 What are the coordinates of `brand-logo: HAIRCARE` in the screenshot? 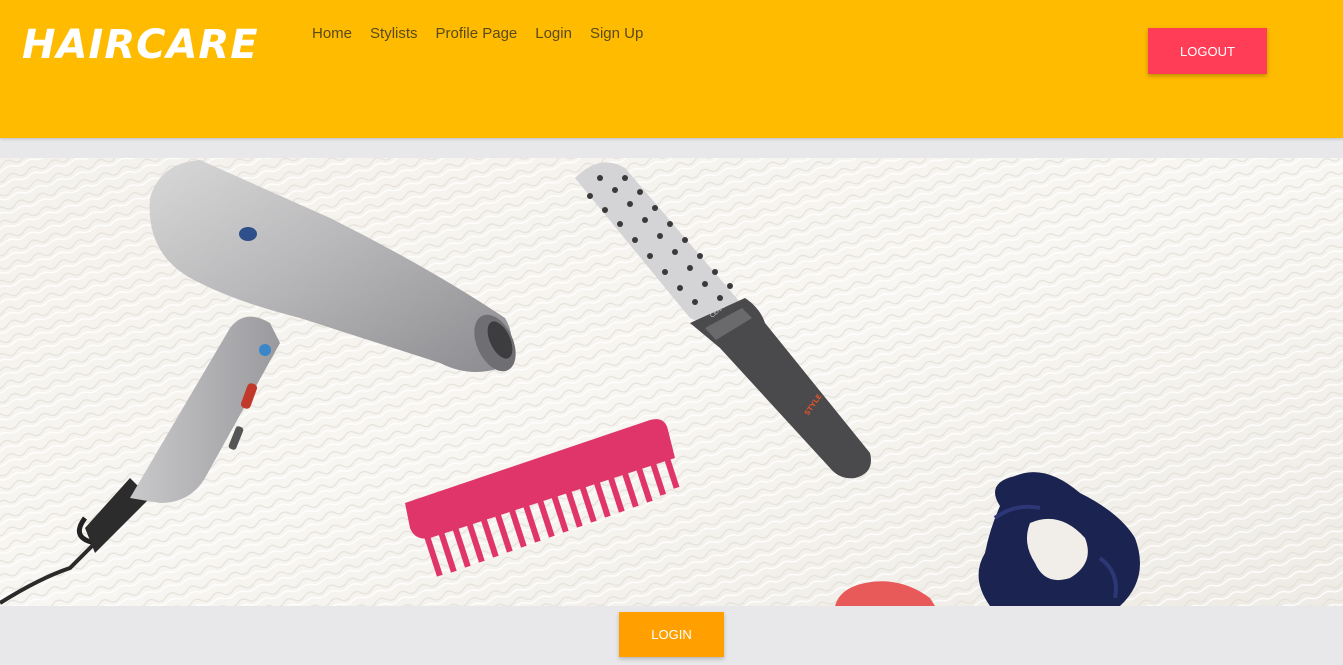 It's located at (140, 45).